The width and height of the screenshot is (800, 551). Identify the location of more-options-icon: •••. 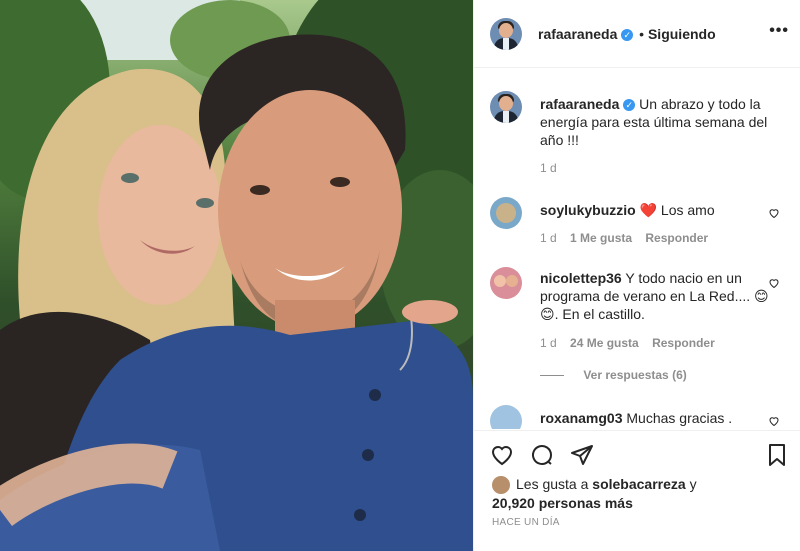
(779, 31).